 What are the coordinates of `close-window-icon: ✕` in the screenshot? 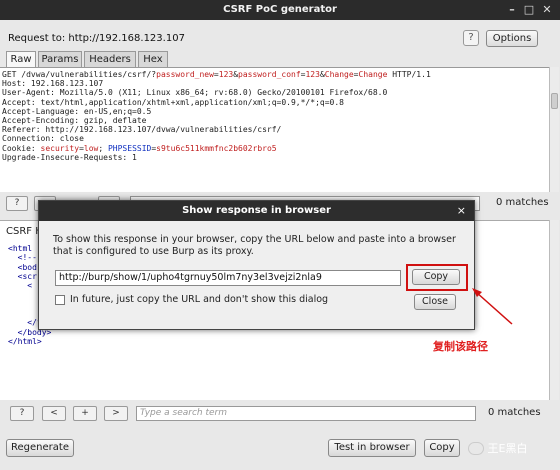 It's located at (547, 10).